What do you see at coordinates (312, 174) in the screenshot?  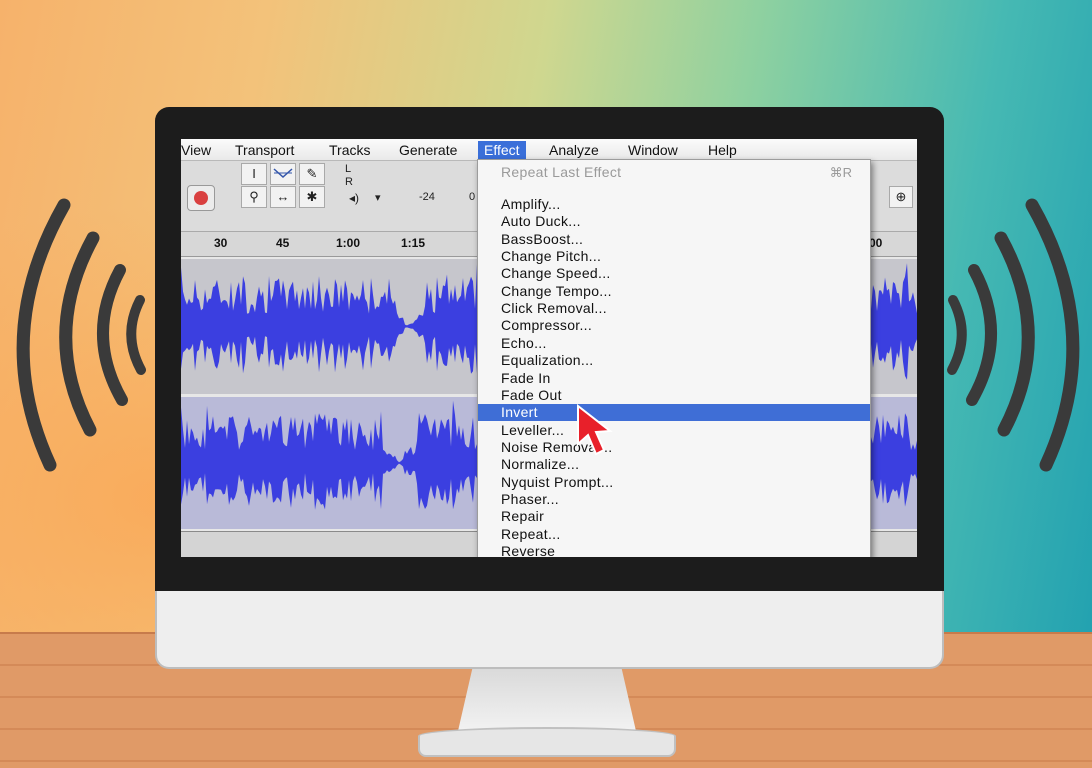 I see `draw-tool-button: ✎` at bounding box center [312, 174].